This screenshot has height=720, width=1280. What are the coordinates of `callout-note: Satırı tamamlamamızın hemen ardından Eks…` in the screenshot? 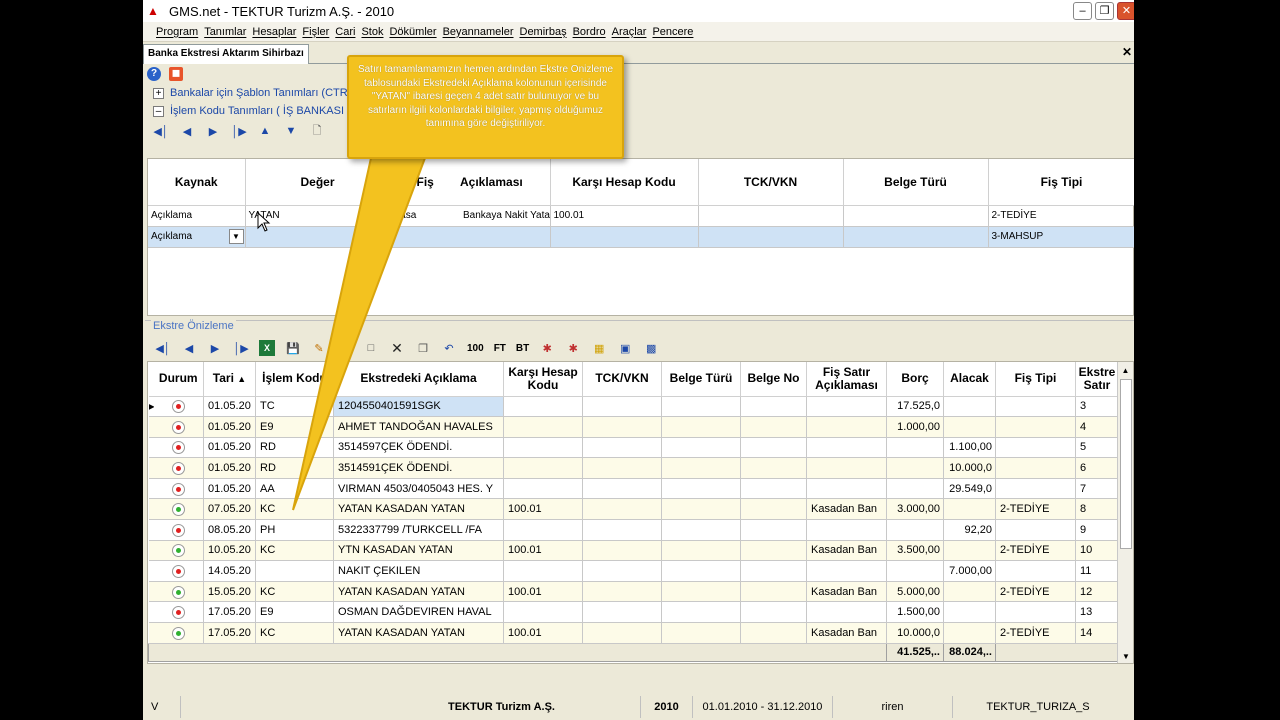 It's located at (485, 107).